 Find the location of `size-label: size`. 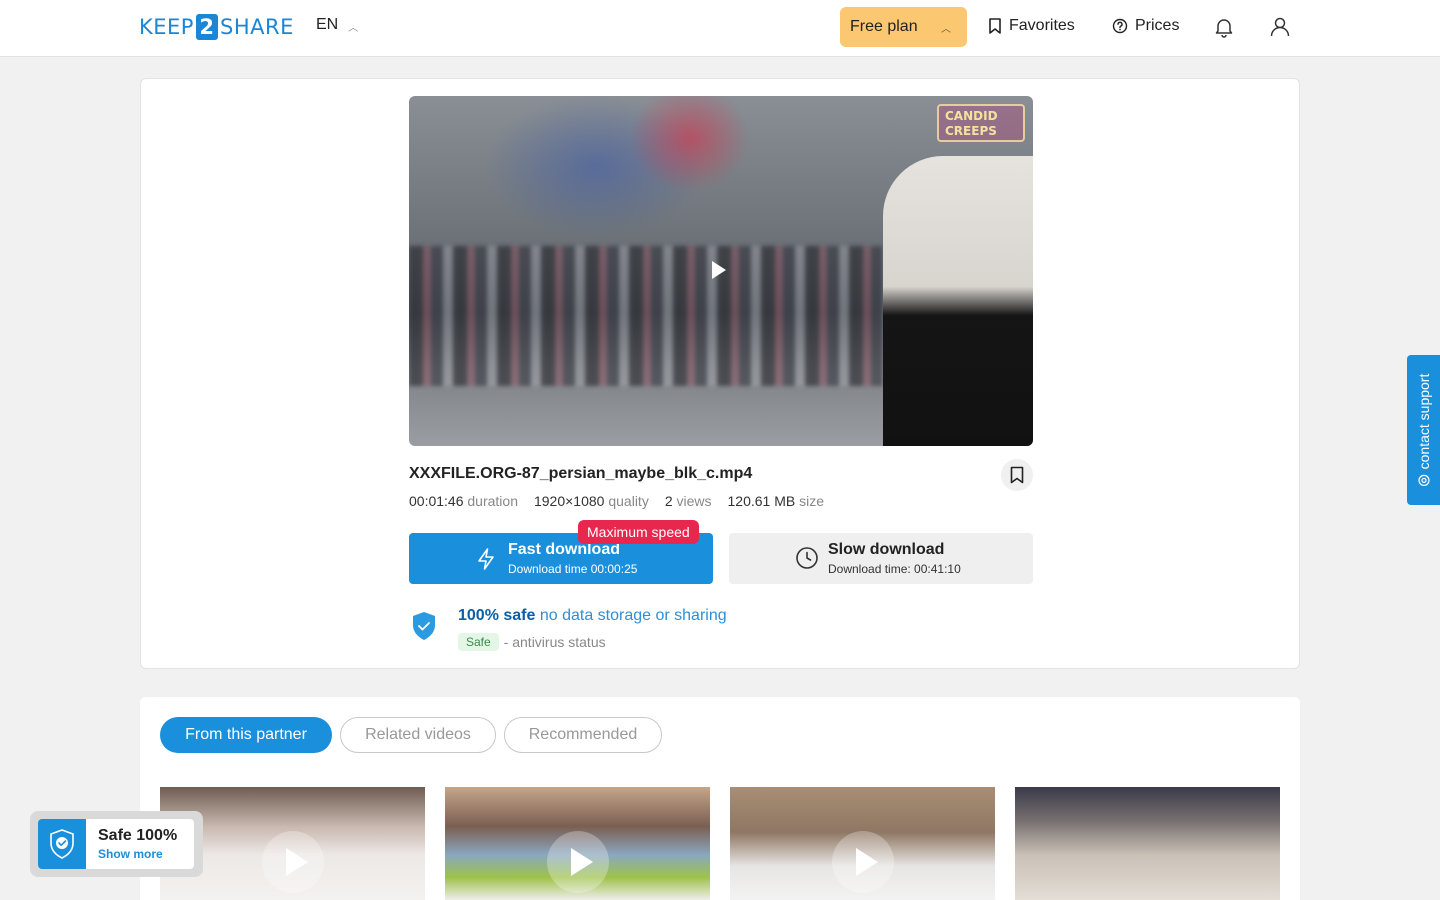

size-label: size is located at coordinates (812, 501).